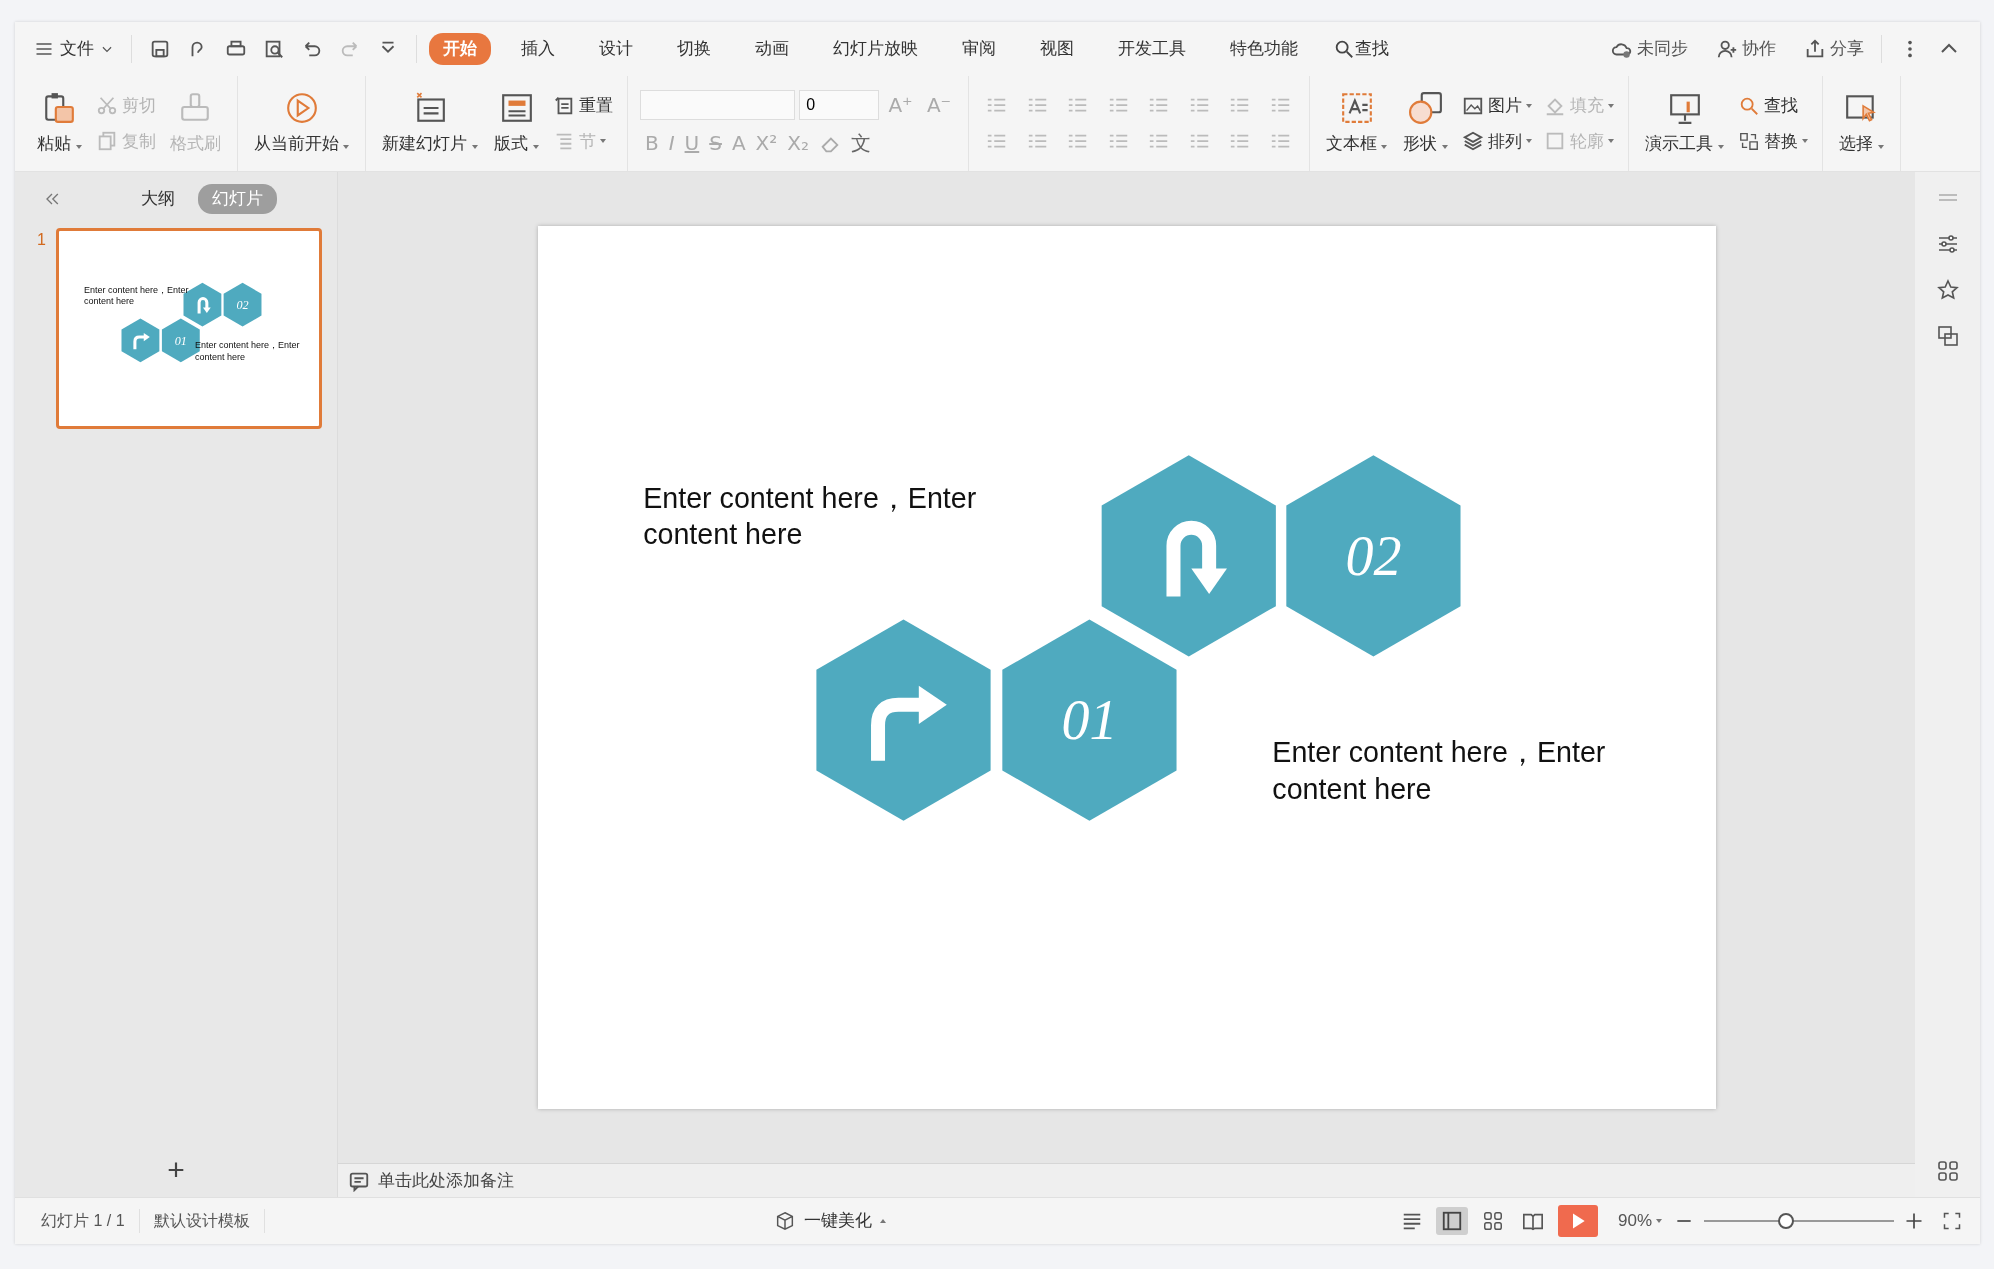  What do you see at coordinates (1473, 141) in the screenshot?
I see `layers-icon` at bounding box center [1473, 141].